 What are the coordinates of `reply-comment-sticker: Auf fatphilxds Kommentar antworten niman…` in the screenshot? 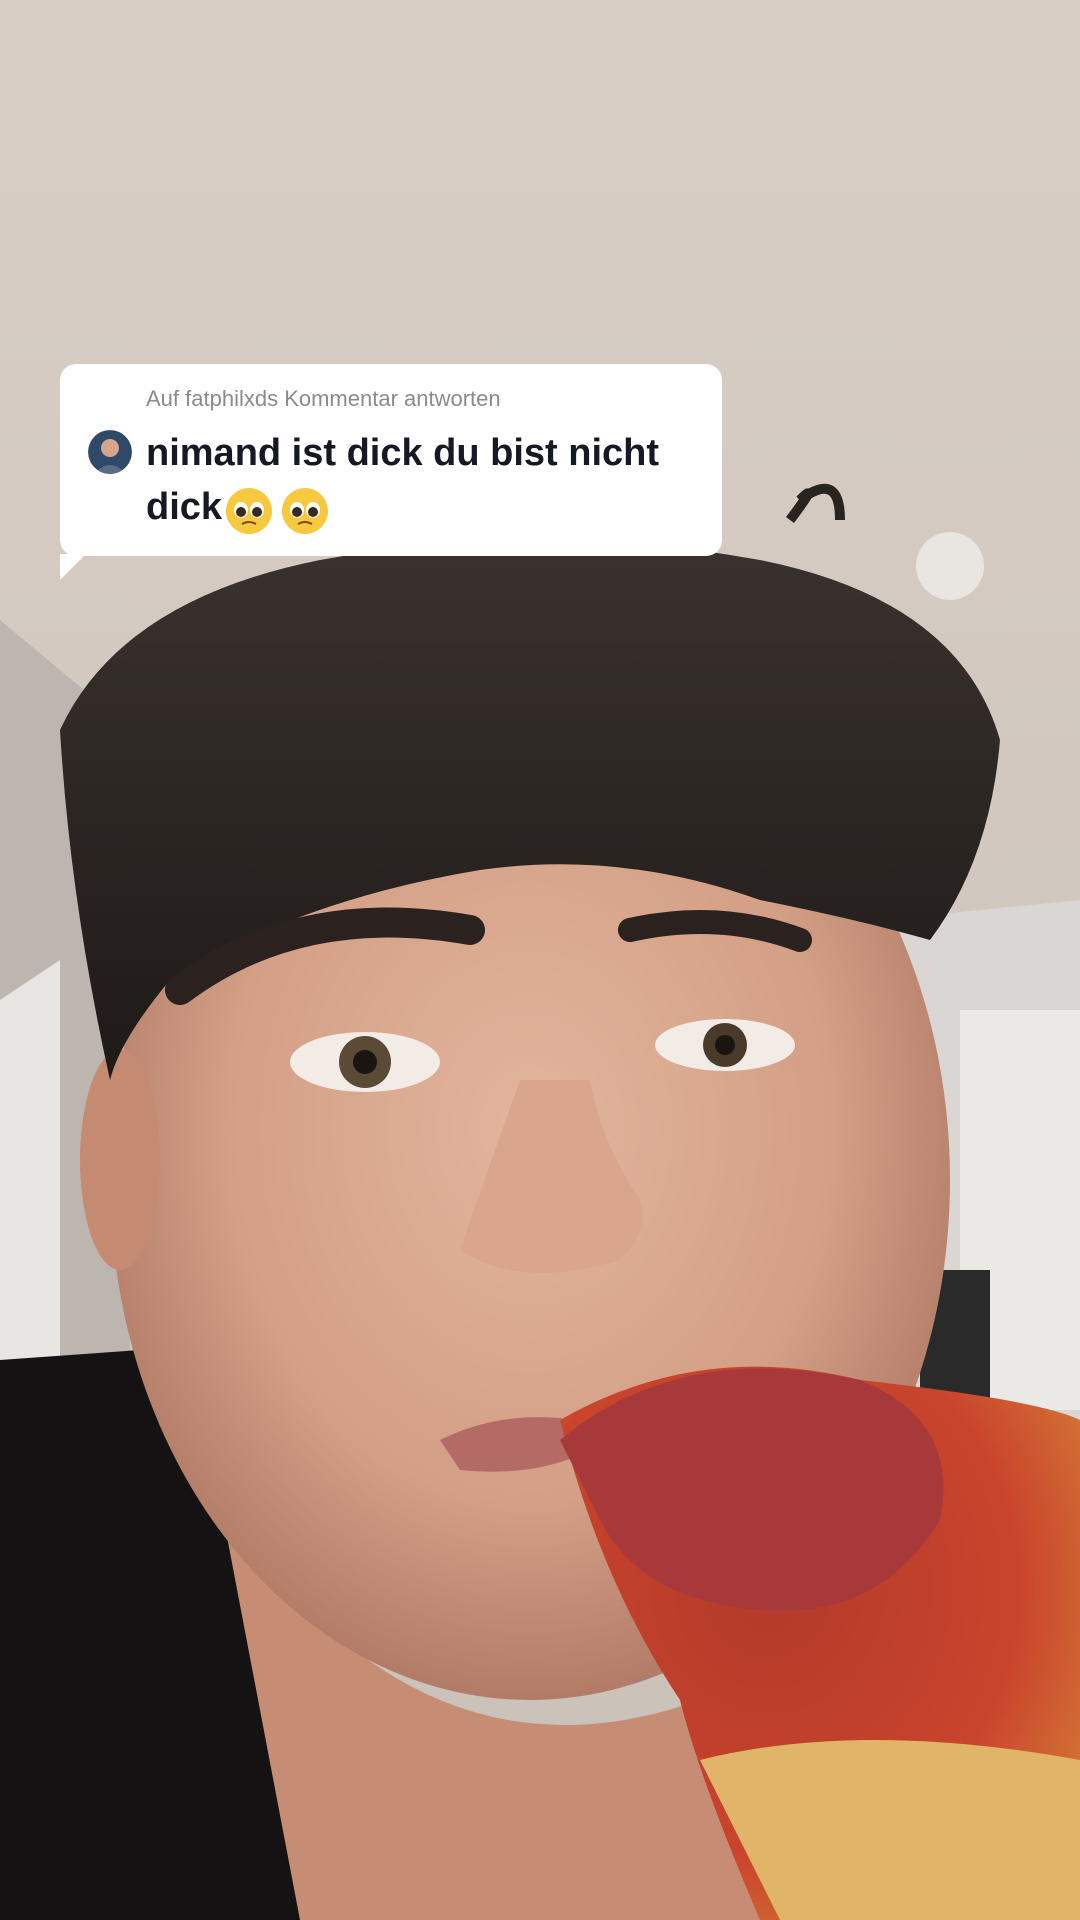 It's located at (391, 472).